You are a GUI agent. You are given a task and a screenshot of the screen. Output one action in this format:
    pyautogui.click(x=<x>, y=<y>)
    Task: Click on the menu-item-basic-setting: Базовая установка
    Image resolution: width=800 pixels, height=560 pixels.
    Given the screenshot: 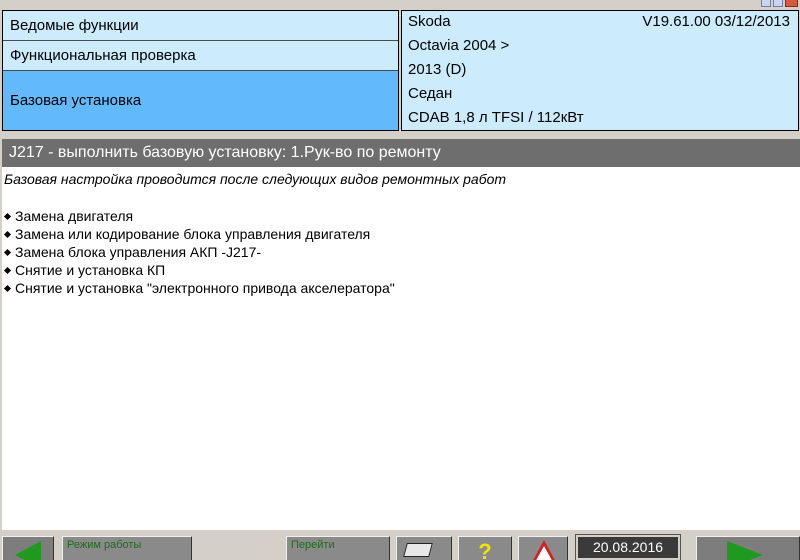 What is the action you would take?
    pyautogui.click(x=200, y=100)
    